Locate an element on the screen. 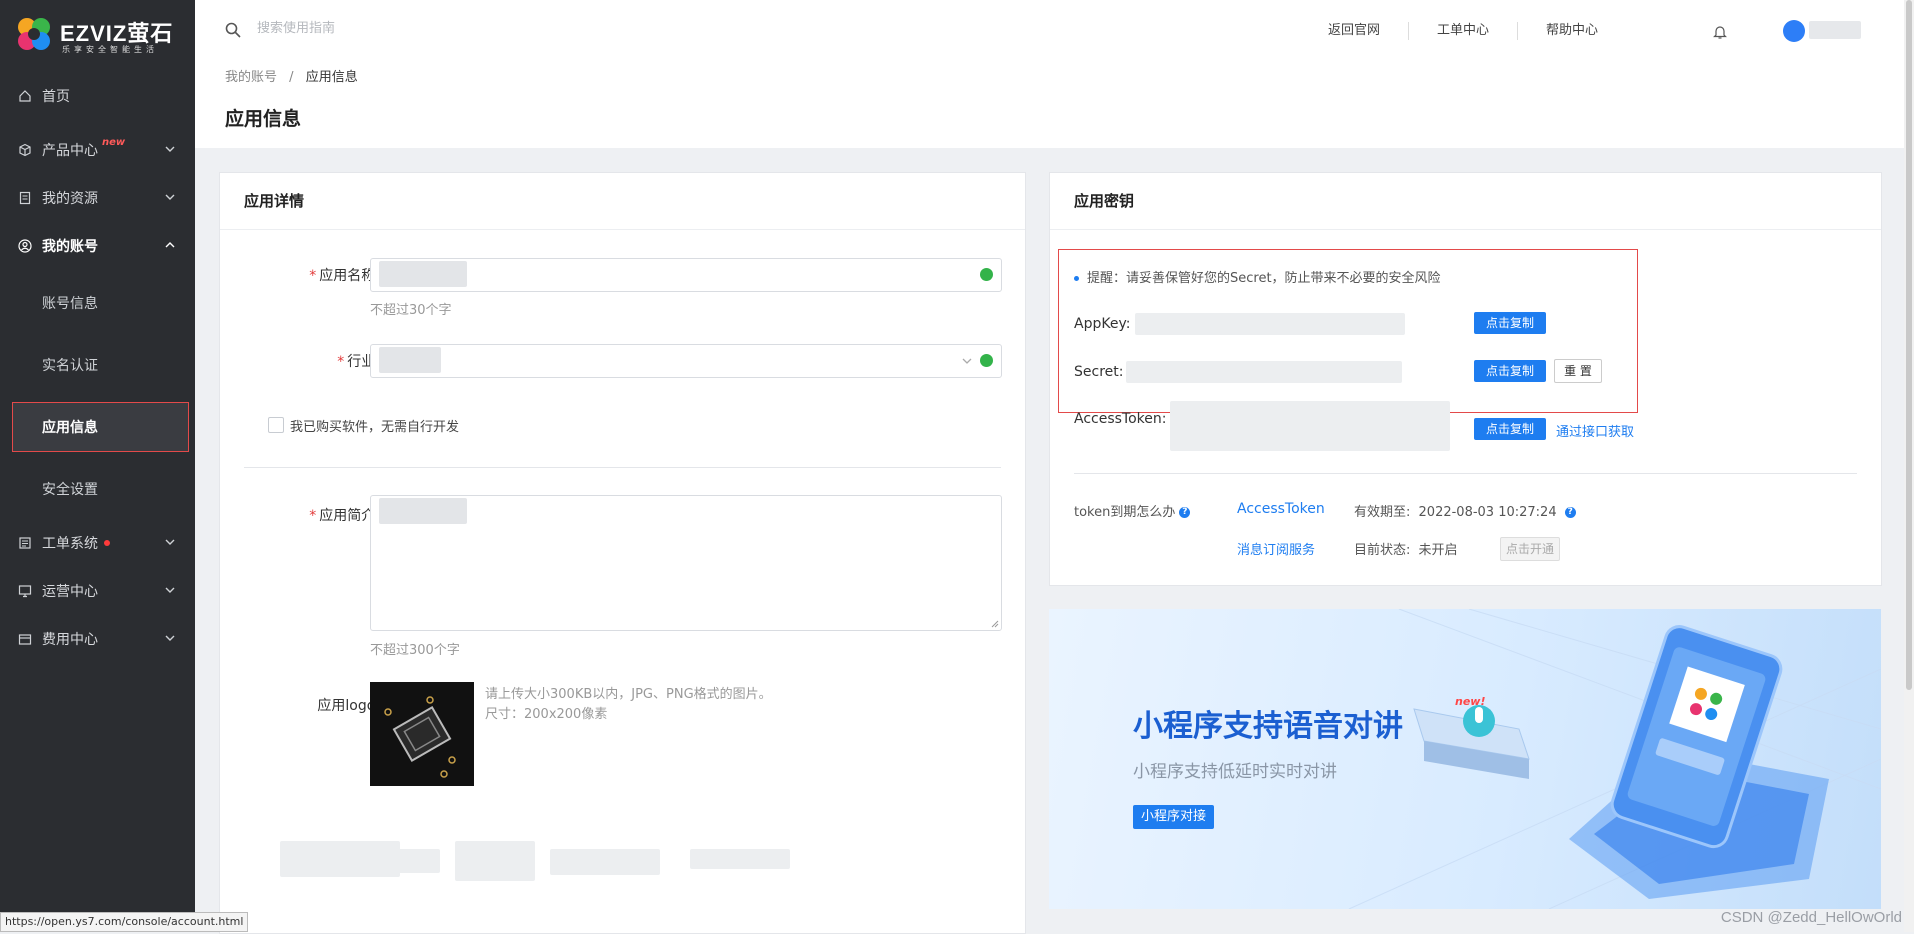  app-logo-image is located at coordinates (422, 734).